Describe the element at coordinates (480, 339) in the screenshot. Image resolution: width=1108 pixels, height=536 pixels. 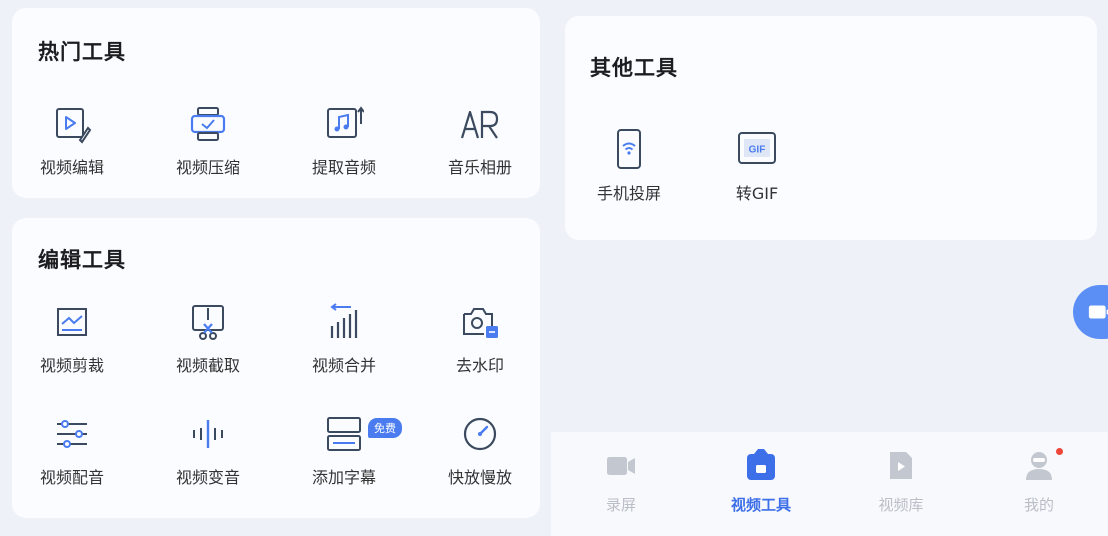
I see `tool-remove-watermark: 去水印` at that location.